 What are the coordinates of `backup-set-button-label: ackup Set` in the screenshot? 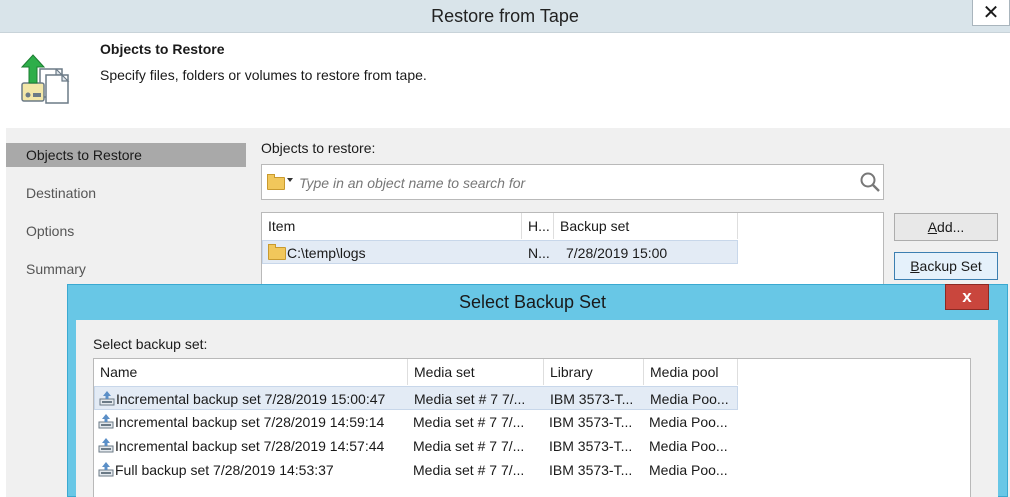 It's located at (950, 266).